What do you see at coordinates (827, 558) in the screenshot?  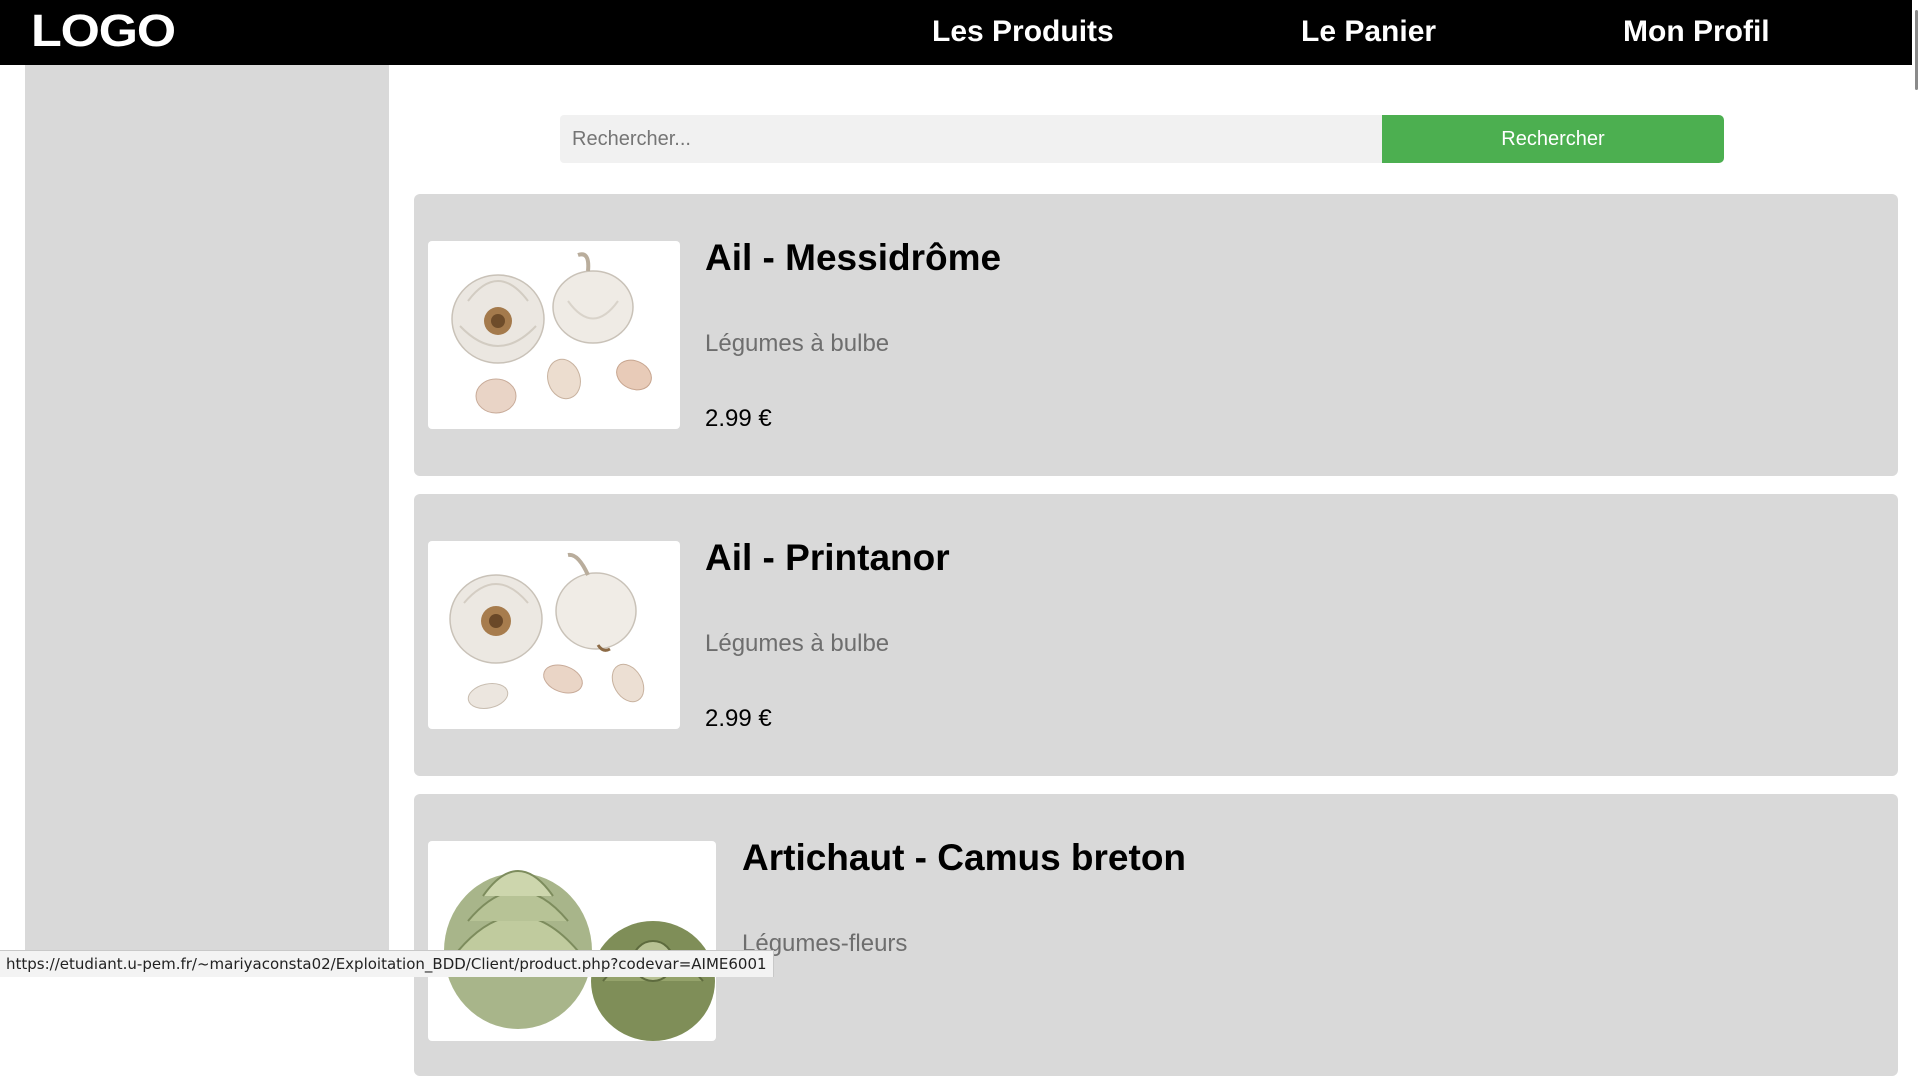 I see `product-name: Ail - Printanor` at bounding box center [827, 558].